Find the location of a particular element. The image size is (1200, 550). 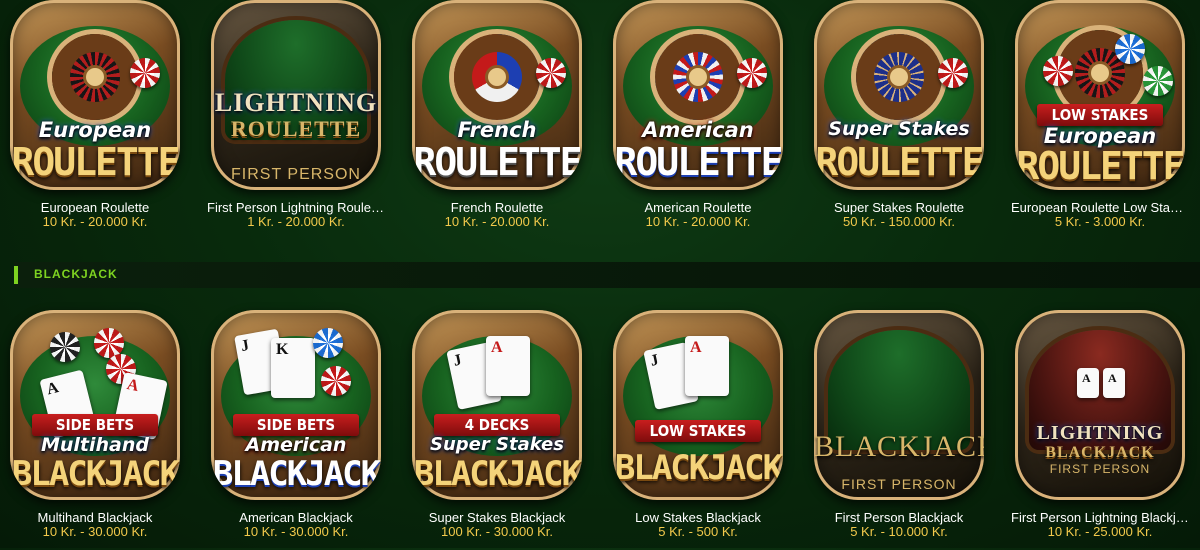

game-stakes: 5 Kr. - 10.000 Kr. is located at coordinates (899, 531).